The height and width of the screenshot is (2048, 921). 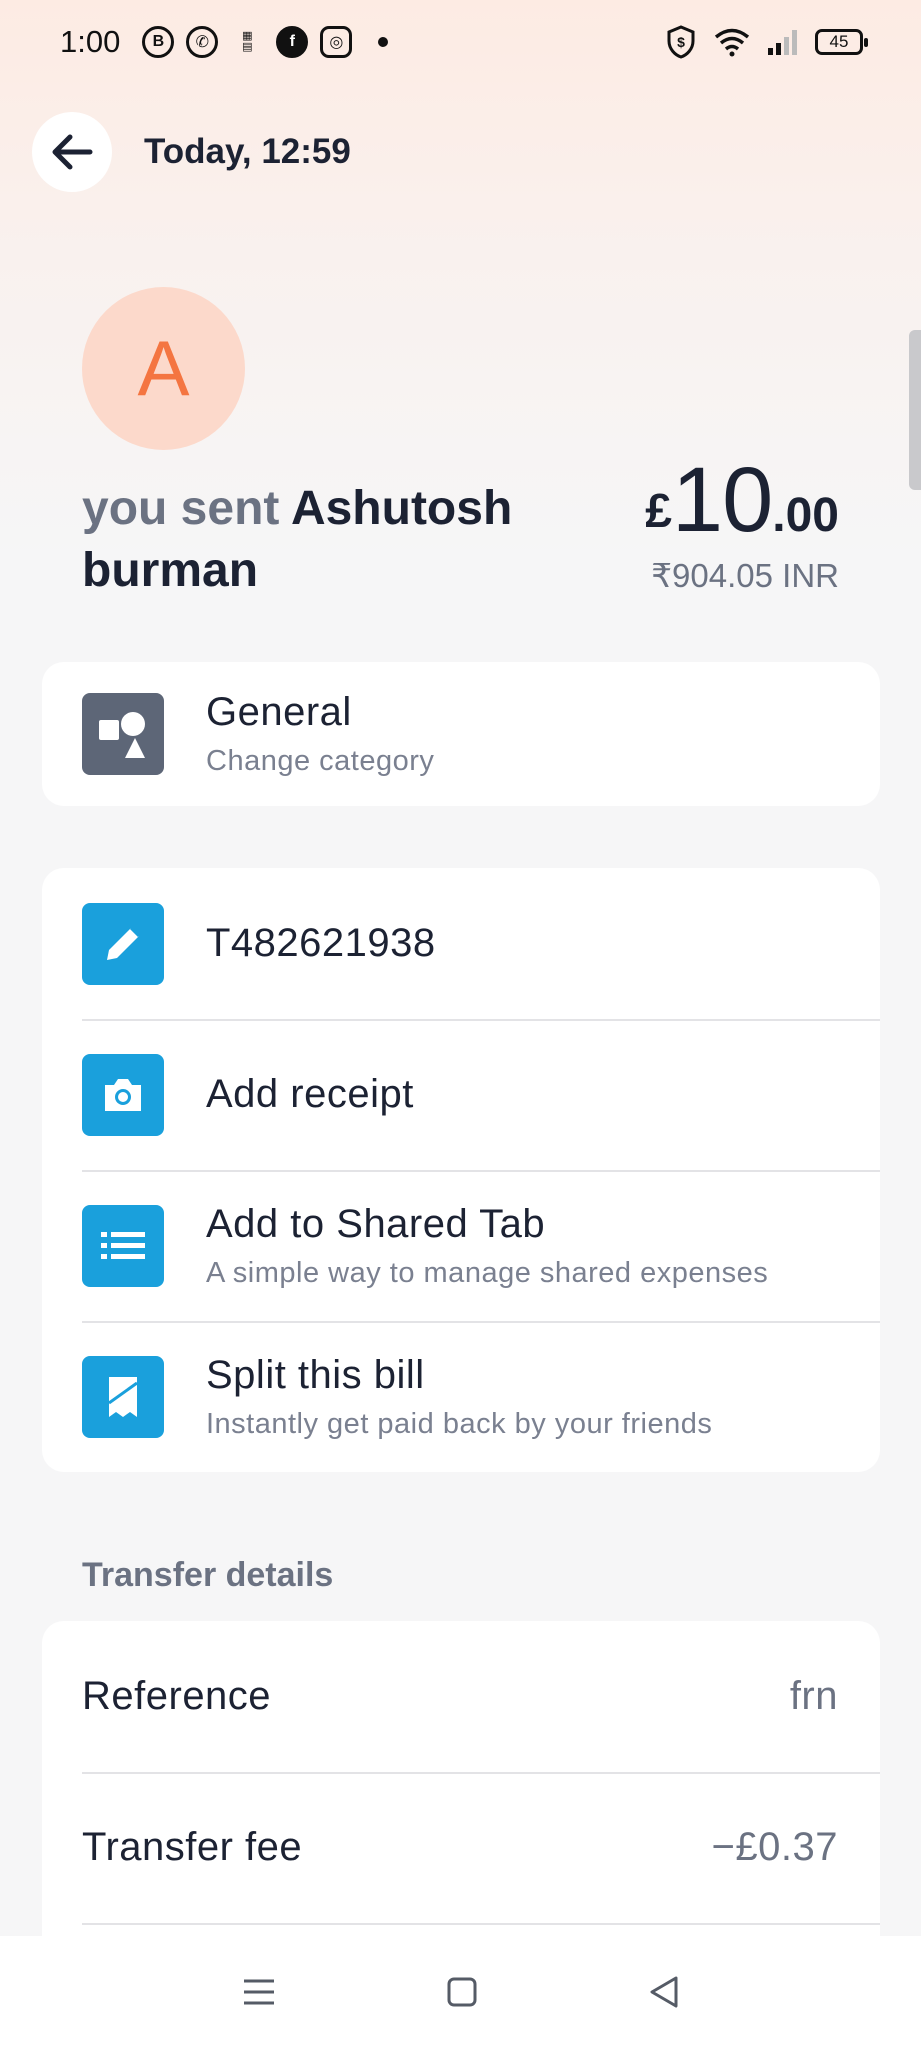 What do you see at coordinates (915, 410) in the screenshot?
I see `edge-panel-handle` at bounding box center [915, 410].